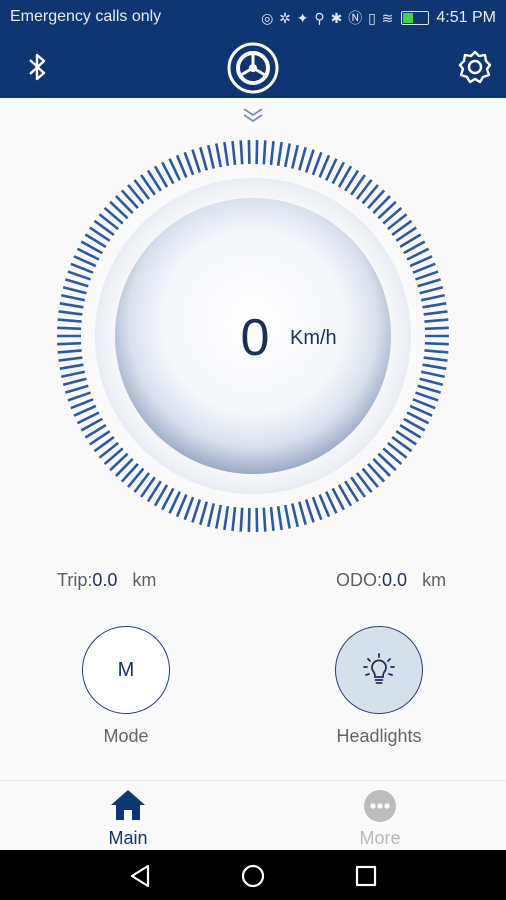 The width and height of the screenshot is (506, 900). I want to click on lightbulb-icon, so click(379, 668).